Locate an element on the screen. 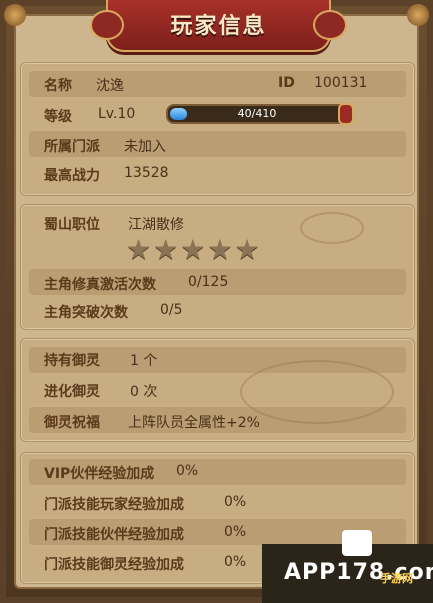 This screenshot has width=433, height=603. title-banner: 玩家信息 is located at coordinates (218, 26).